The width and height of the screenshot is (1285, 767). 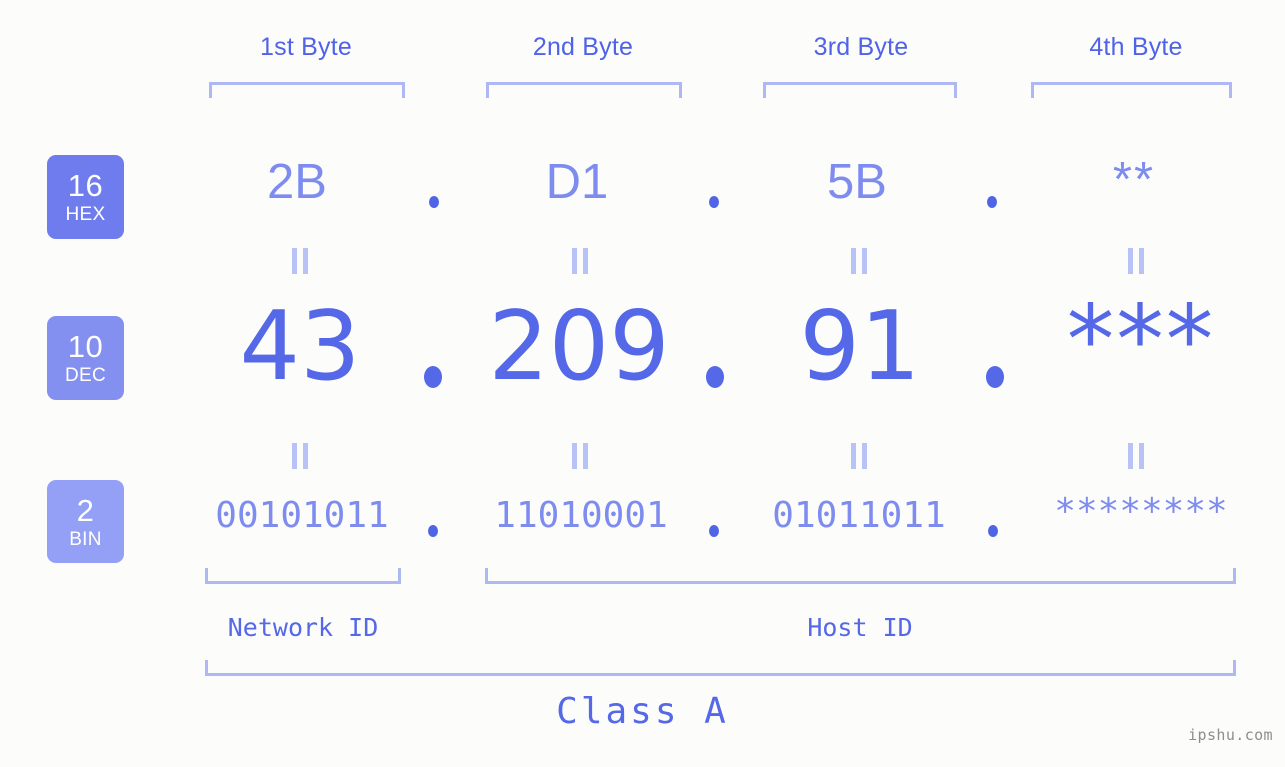 What do you see at coordinates (861, 47) in the screenshot?
I see `byte-header-3: 3rd Byte` at bounding box center [861, 47].